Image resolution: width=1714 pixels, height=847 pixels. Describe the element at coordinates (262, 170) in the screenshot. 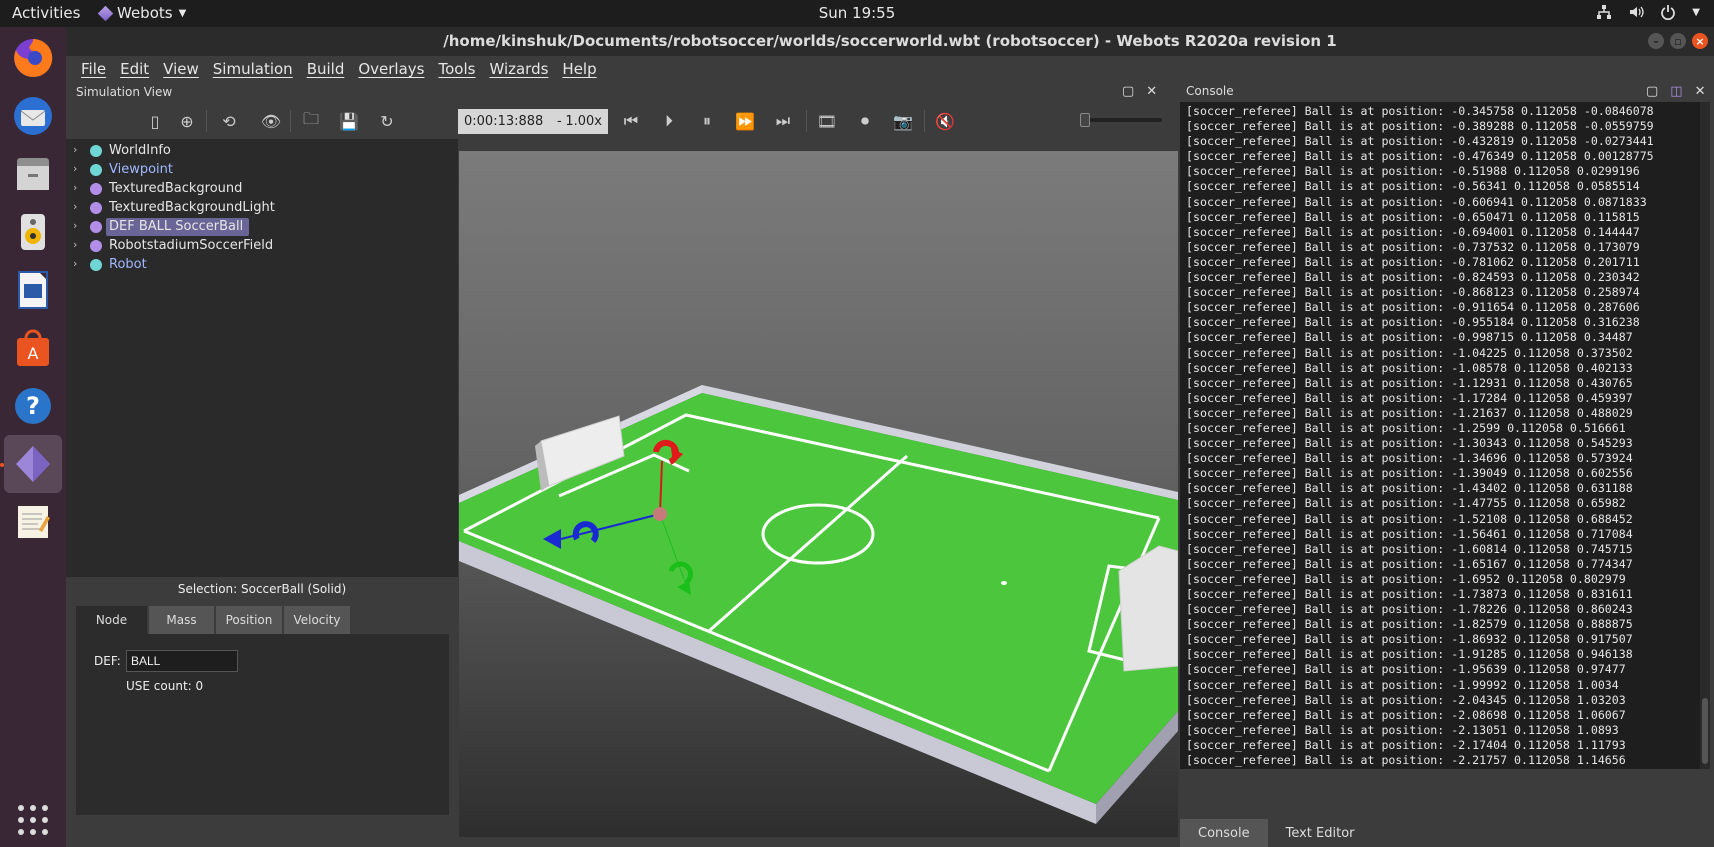

I see `tree-item-viewpoint: › Viewpoint` at that location.